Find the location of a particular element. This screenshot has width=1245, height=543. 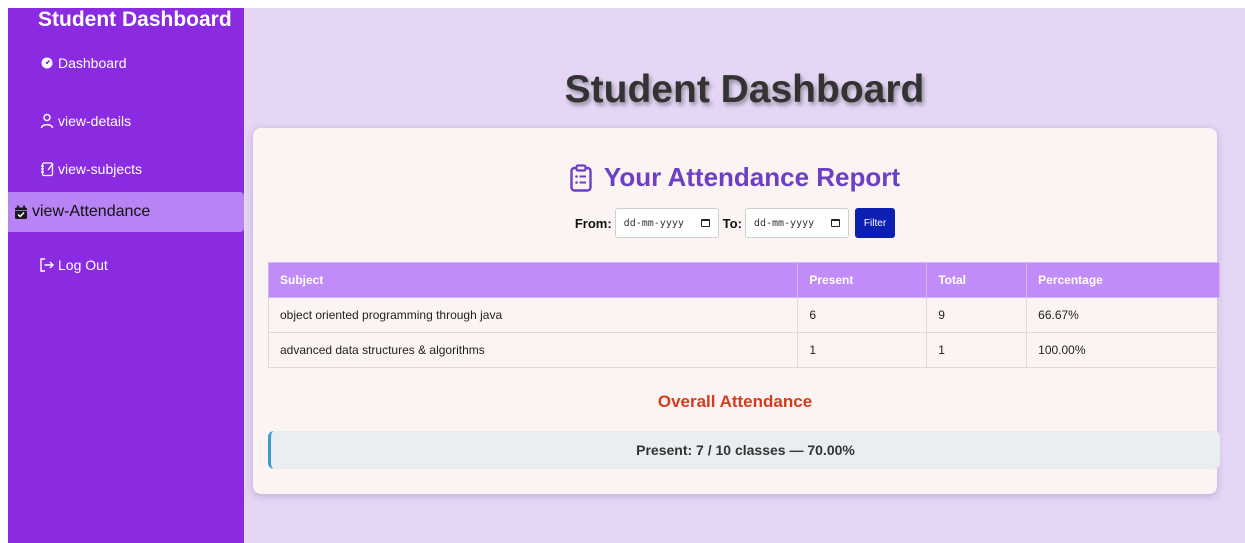

clipboard-list-icon is located at coordinates (581, 177).